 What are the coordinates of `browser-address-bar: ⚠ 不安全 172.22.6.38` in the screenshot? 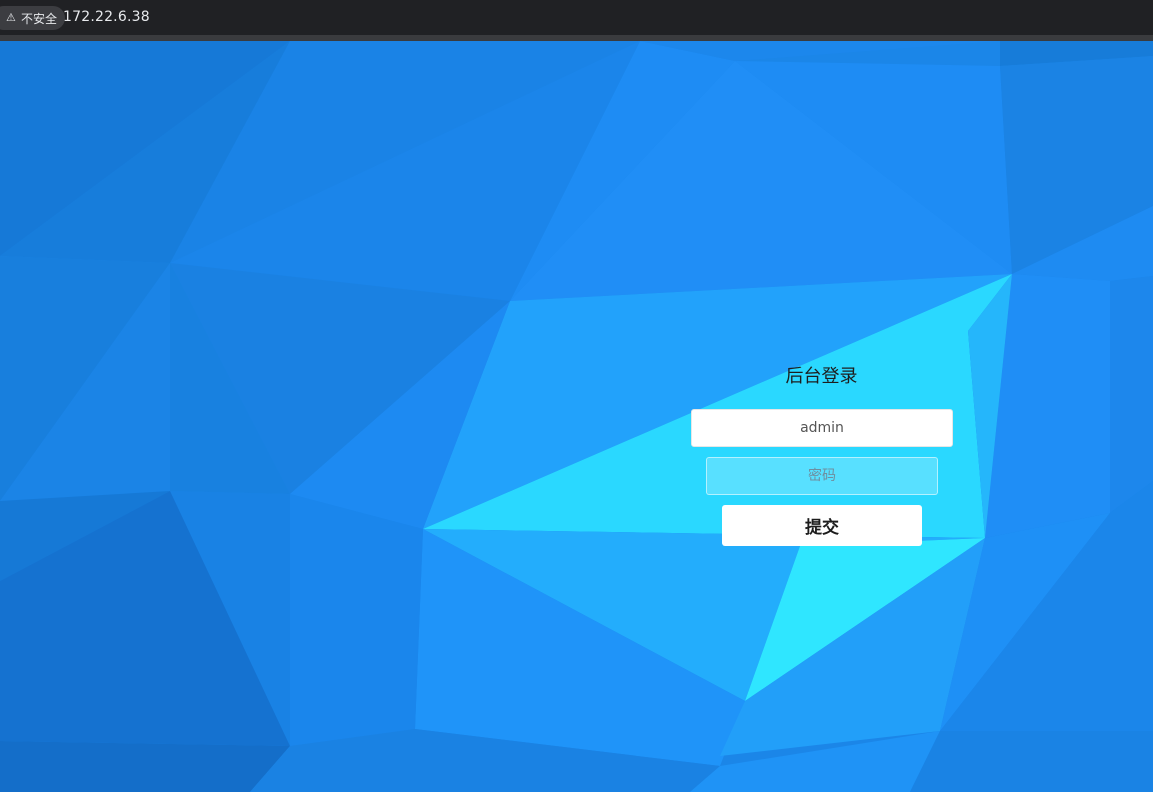 It's located at (576, 20).